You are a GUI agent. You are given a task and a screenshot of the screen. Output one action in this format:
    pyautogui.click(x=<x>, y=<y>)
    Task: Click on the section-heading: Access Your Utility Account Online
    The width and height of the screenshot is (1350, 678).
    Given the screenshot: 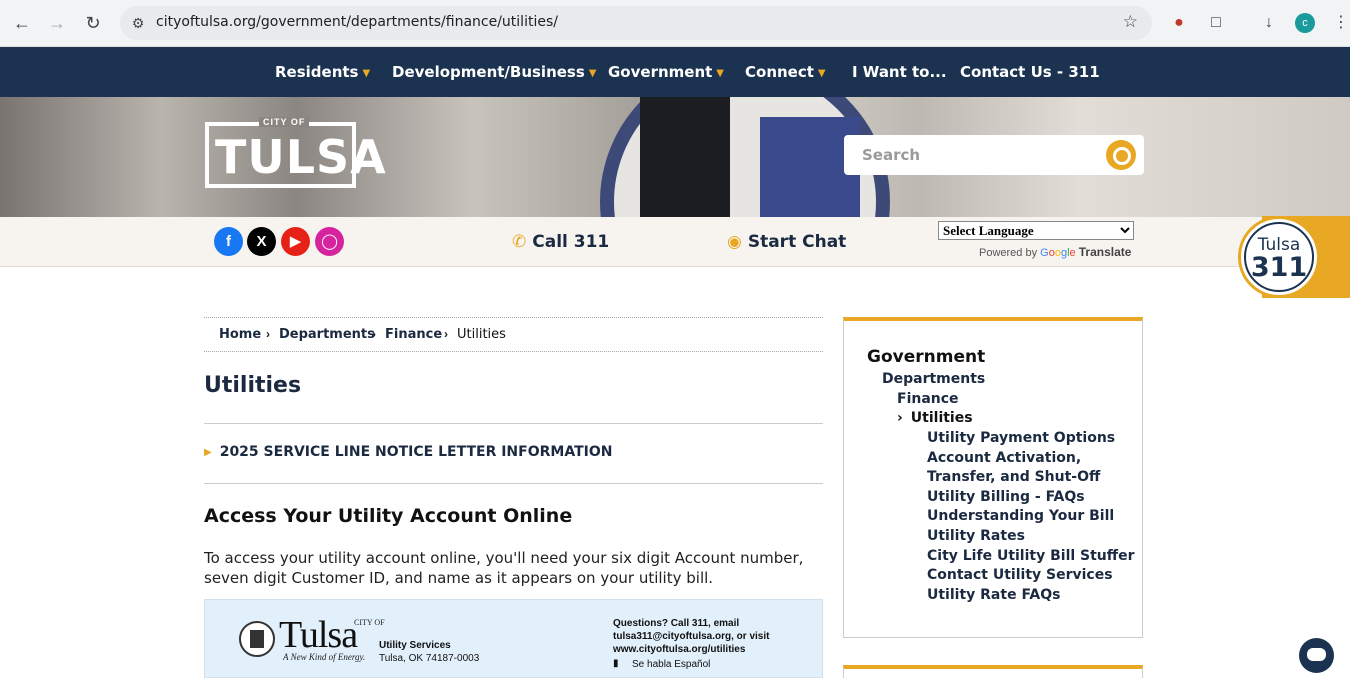 What is the action you would take?
    pyautogui.click(x=388, y=516)
    